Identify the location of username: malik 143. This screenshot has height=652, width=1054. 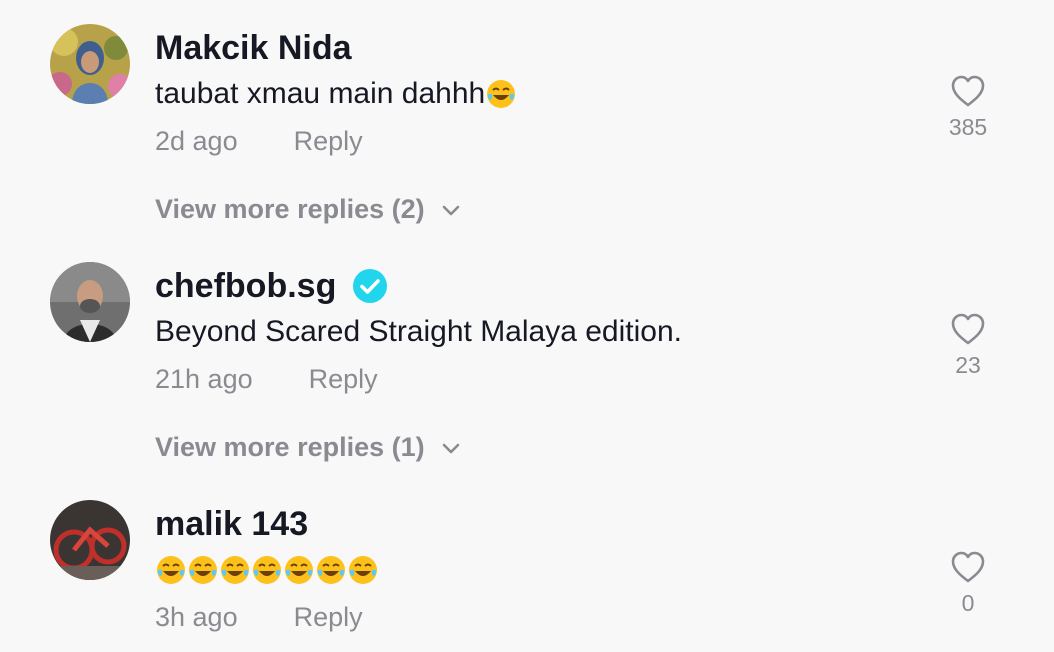
(231, 524).